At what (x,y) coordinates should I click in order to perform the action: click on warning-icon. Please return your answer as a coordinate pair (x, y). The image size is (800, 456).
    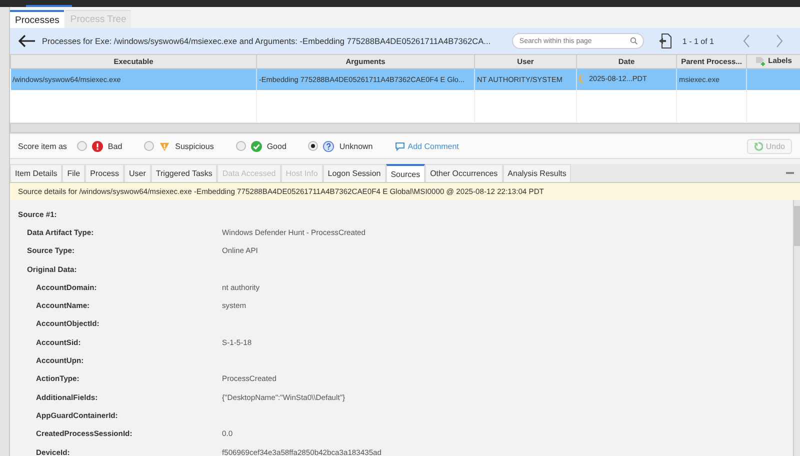
    Looking at the image, I should click on (164, 146).